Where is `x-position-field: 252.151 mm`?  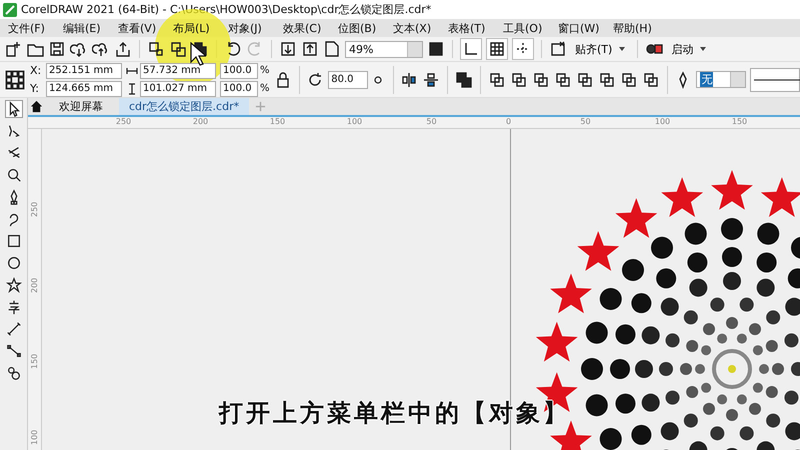 x-position-field: 252.151 mm is located at coordinates (84, 70).